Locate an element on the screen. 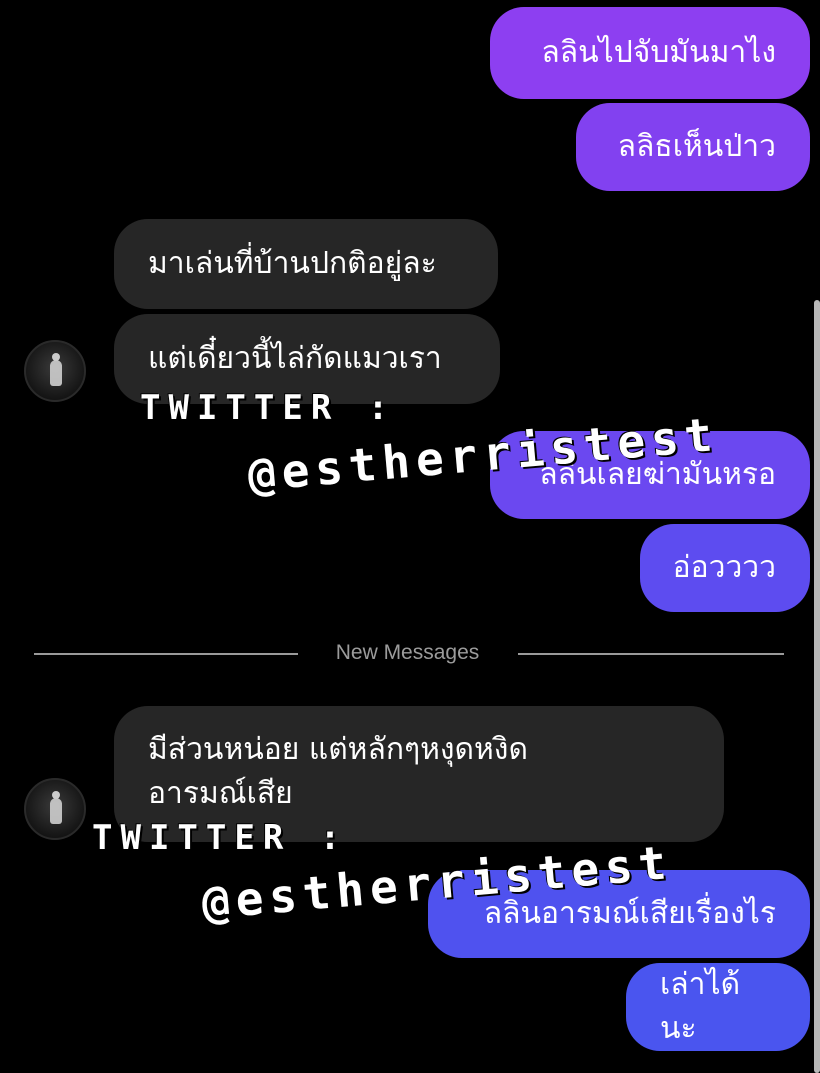  message-bubble-outgoing: ลลิธเห็นป่าว is located at coordinates (693, 147).